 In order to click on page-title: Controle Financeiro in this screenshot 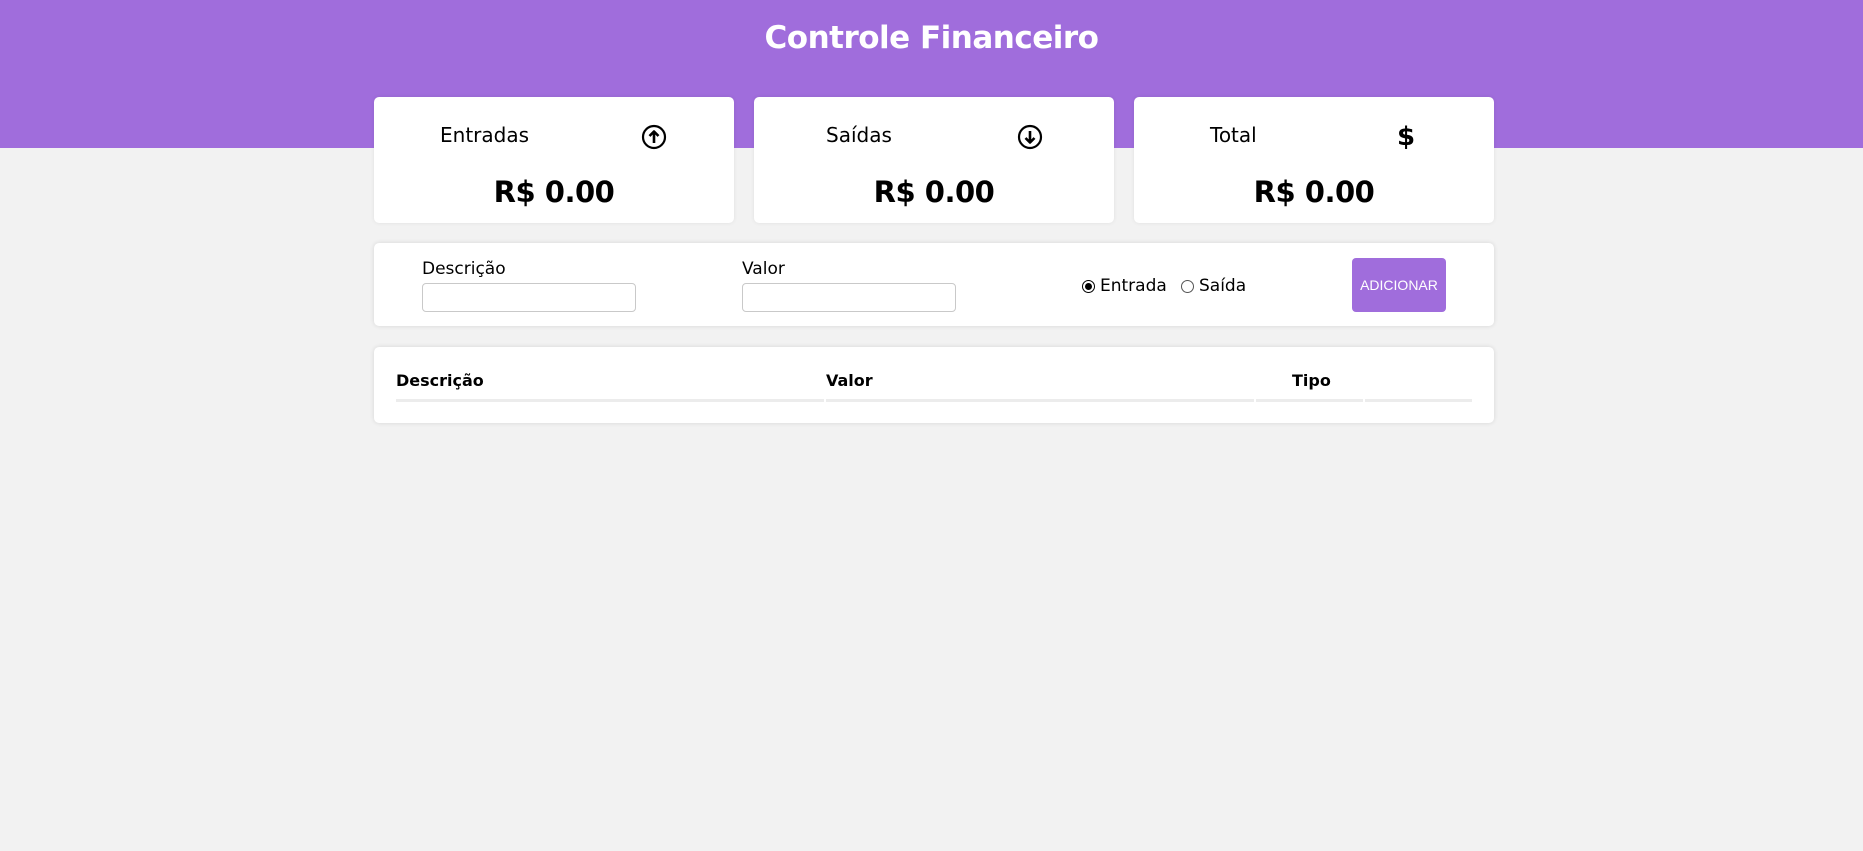, I will do `click(931, 38)`.